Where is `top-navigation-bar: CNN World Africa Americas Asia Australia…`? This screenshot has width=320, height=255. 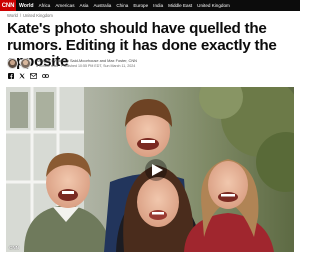
top-navigation-bar: CNN World Africa Americas Asia Australia… is located at coordinates (150, 5).